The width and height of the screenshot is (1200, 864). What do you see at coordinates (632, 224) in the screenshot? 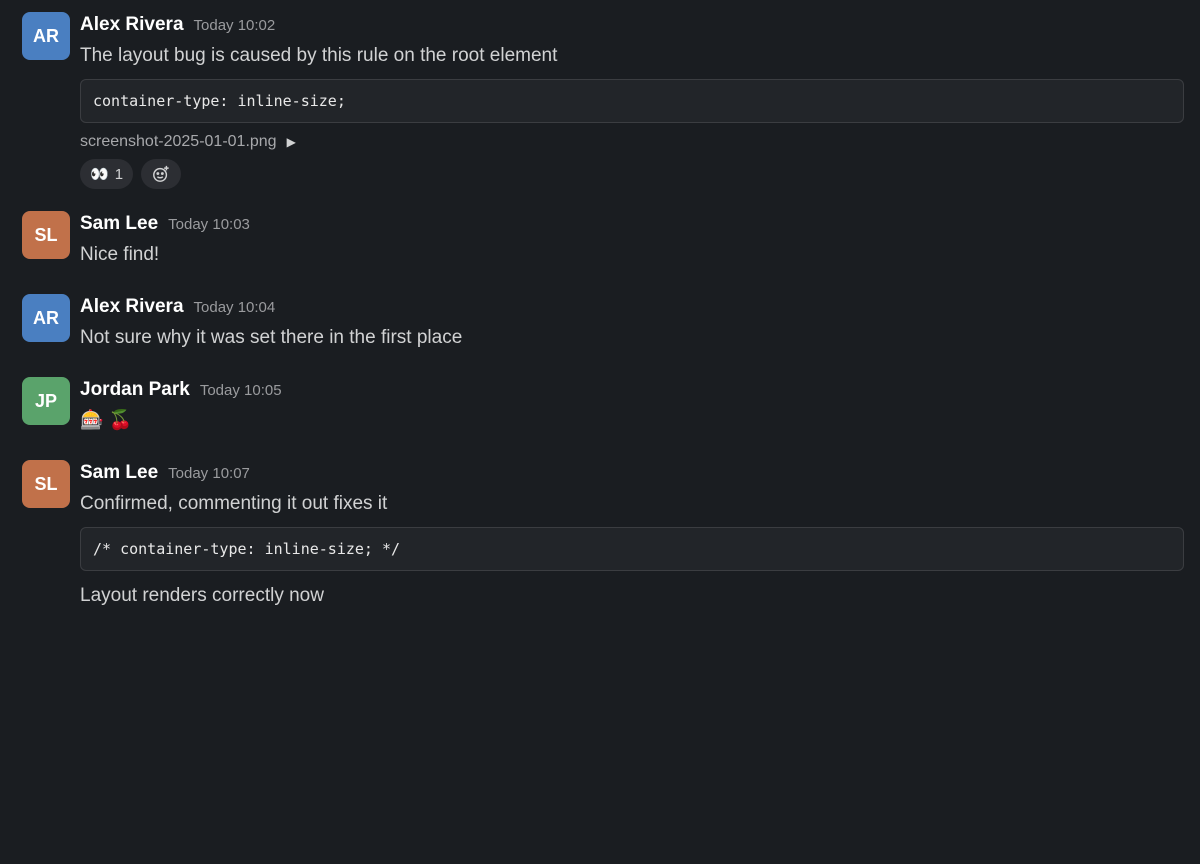
I see `message-header: Sam Lee Today 10:03` at bounding box center [632, 224].